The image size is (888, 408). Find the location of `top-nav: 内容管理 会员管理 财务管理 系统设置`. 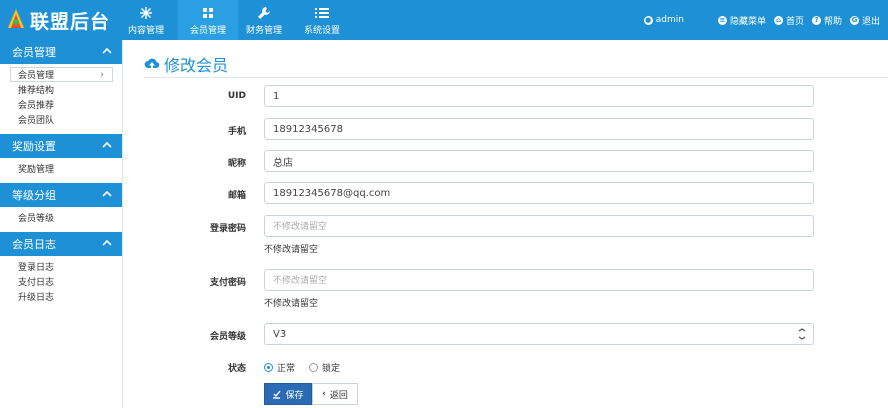

top-nav: 内容管理 会员管理 财务管理 系统设置 is located at coordinates (239, 20).